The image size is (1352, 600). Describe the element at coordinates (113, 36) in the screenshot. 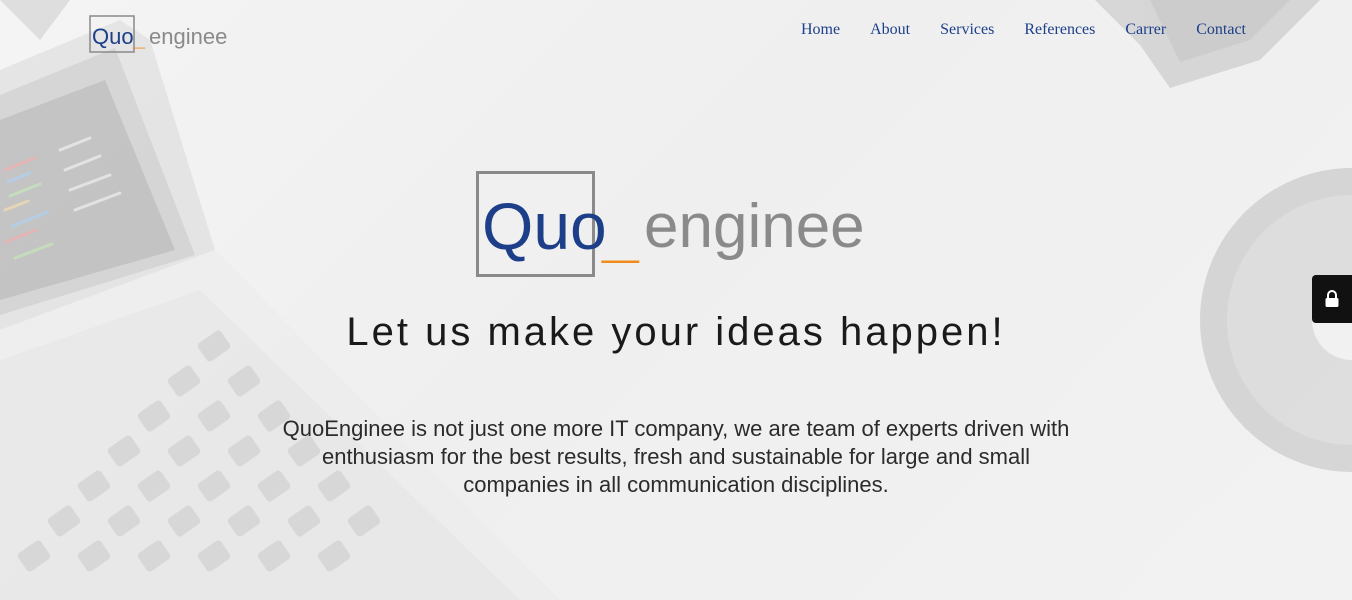

I see `logo-text-quo: Quo` at that location.